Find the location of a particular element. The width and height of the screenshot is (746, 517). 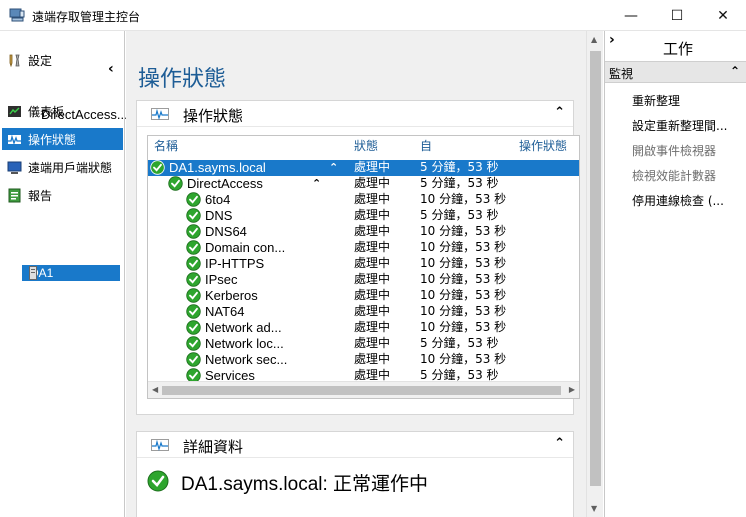

page-title: 操作狀態 is located at coordinates (182, 79).